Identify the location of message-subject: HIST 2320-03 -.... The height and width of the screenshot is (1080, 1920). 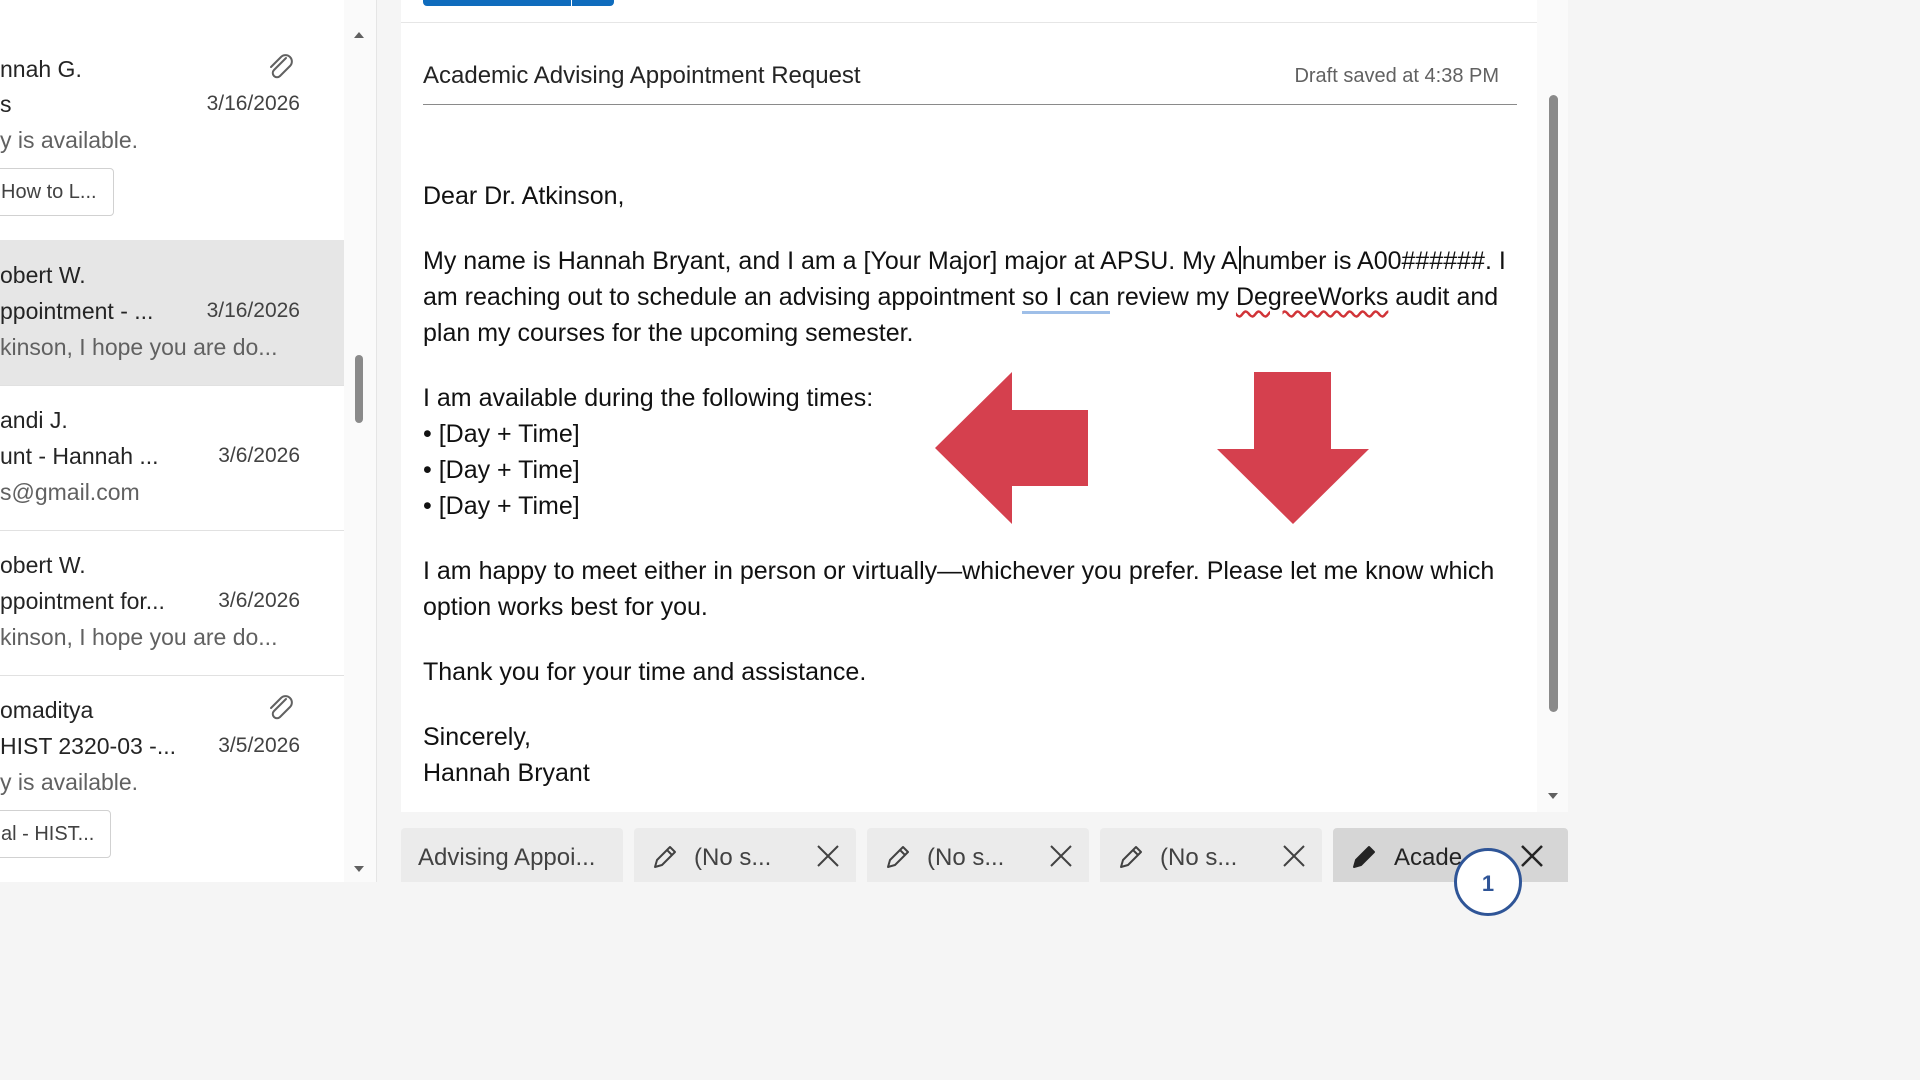
(88, 746).